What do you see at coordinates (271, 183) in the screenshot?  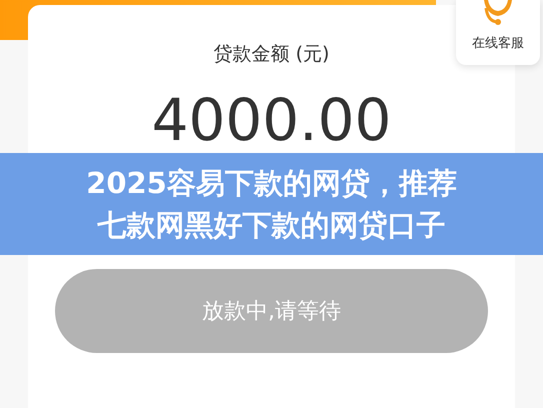 I see `title-line: 2025容易下款的网贷，推荐` at bounding box center [271, 183].